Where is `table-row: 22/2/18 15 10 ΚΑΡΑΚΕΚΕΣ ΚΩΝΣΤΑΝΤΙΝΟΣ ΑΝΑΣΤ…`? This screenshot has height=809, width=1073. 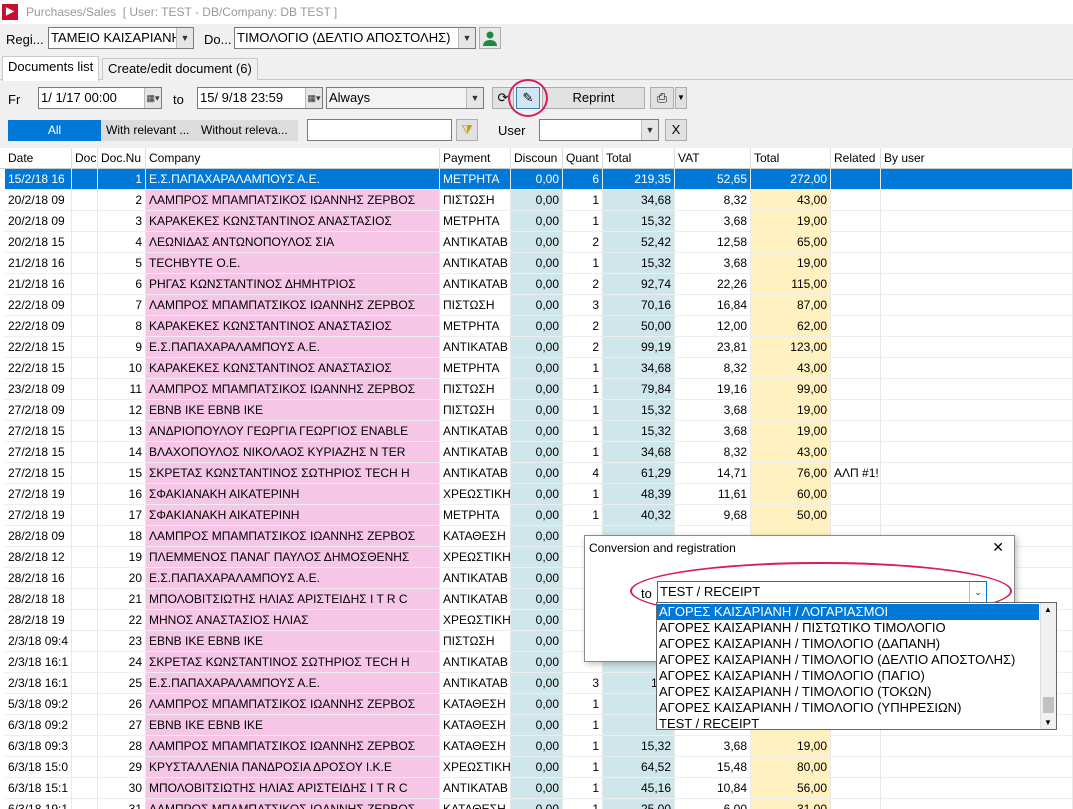 table-row: 22/2/18 15 10 ΚΑΡΑΚΕΚΕΣ ΚΩΝΣΤΑΝΤΙΝΟΣ ΑΝΑΣΤ… is located at coordinates (536, 368).